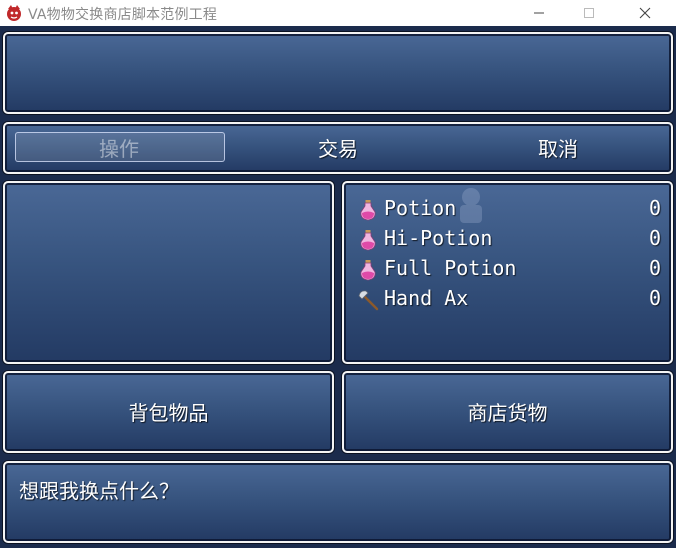 The width and height of the screenshot is (676, 548). I want to click on command-trade: 交易, so click(338, 149).